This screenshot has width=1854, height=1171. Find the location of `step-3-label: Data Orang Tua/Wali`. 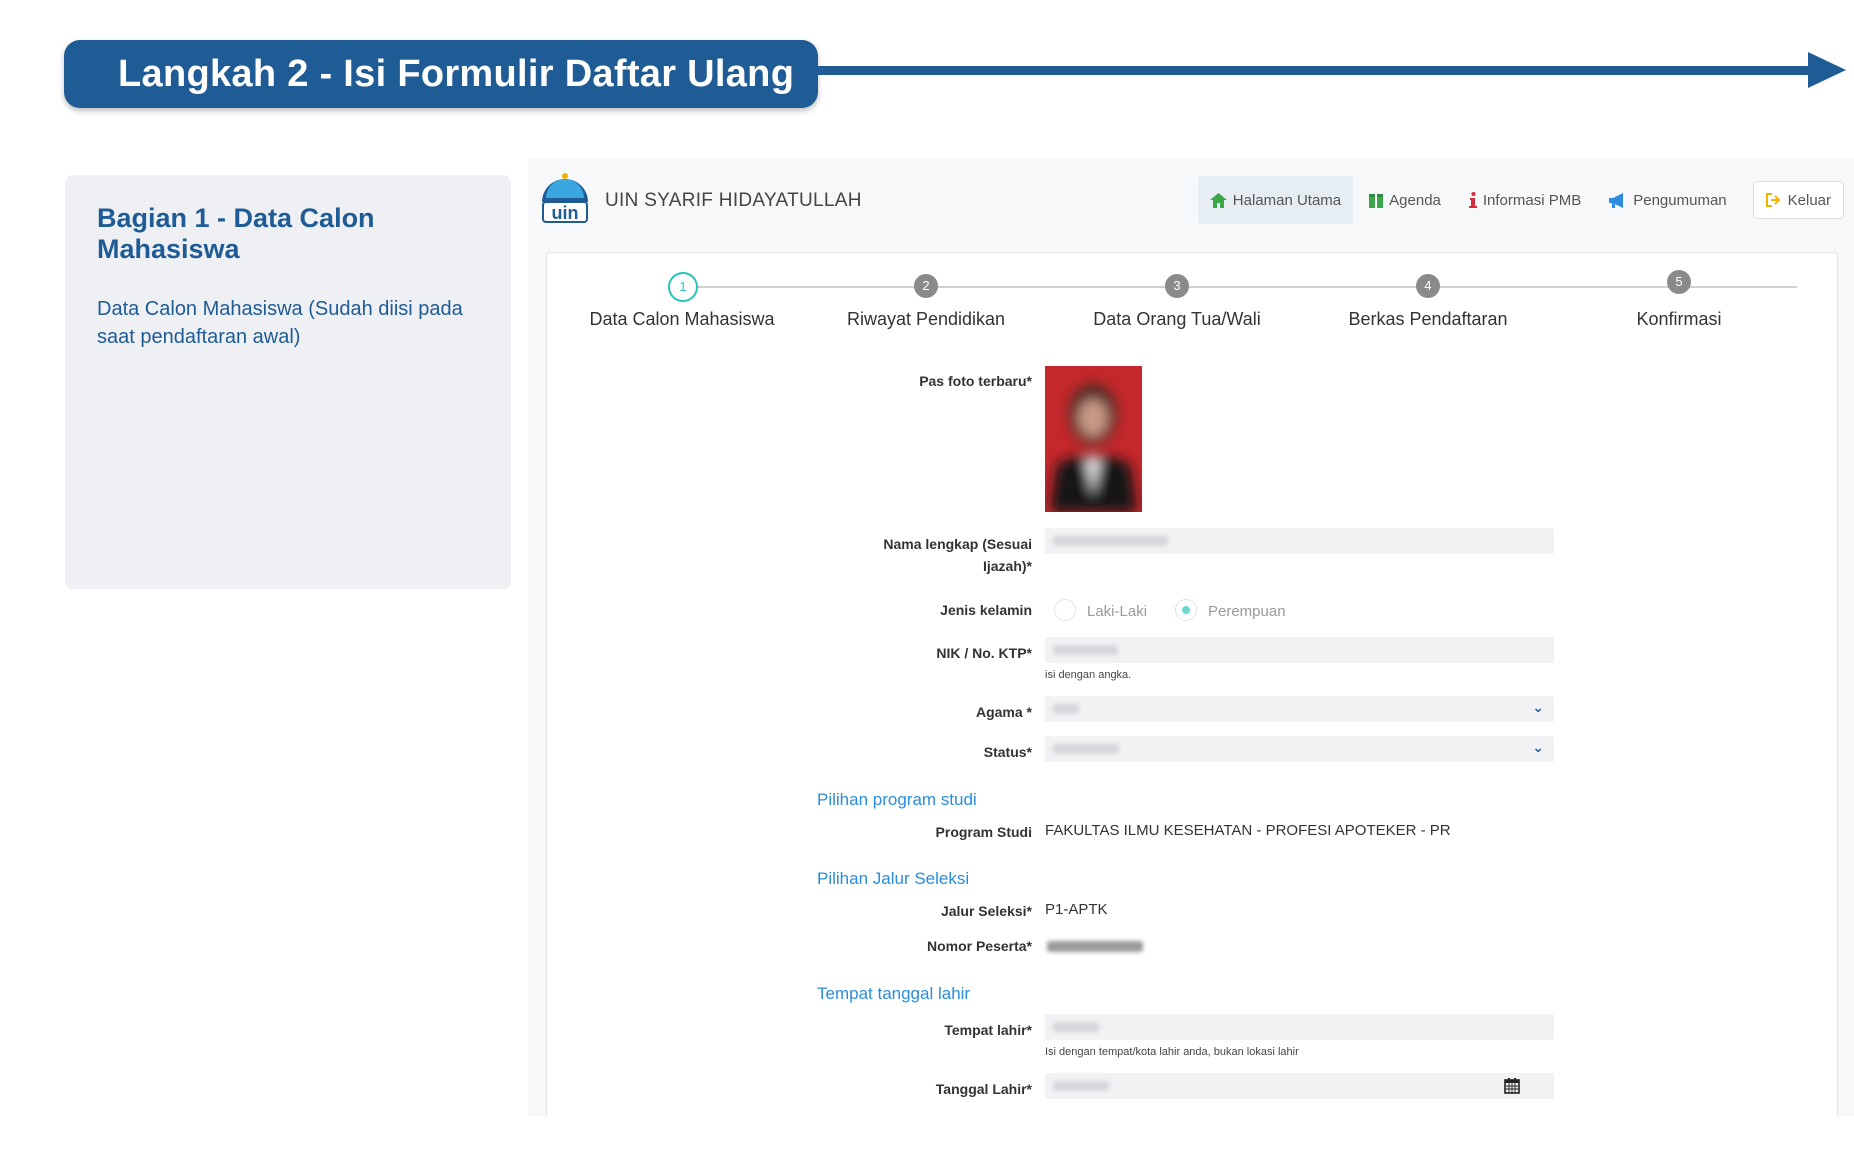

step-3-label: Data Orang Tua/Wali is located at coordinates (1176, 319).